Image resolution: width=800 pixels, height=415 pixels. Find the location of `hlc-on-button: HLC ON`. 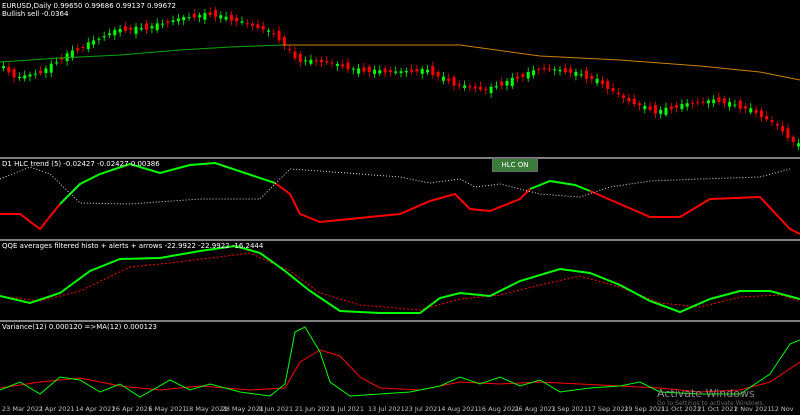

hlc-on-button: HLC ON is located at coordinates (515, 165).